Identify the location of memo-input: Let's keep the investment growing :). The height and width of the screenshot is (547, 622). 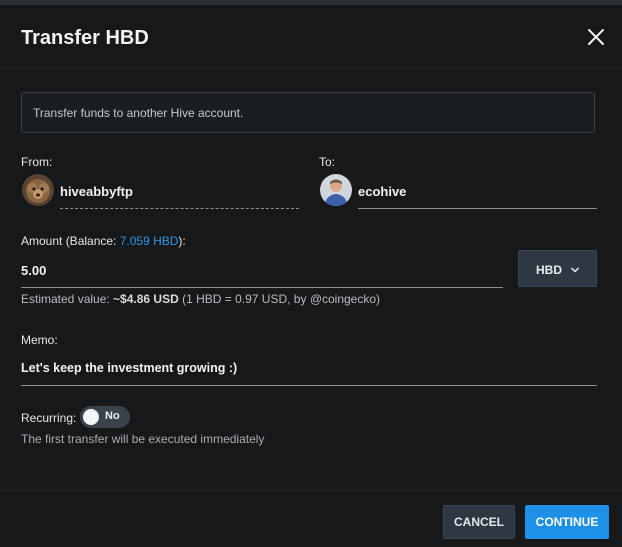
(129, 368).